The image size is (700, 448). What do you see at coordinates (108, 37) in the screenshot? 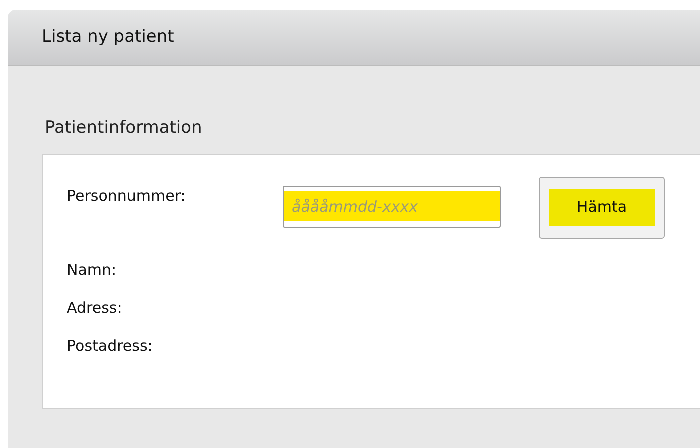
I see `window-title: Lista ny patient` at bounding box center [108, 37].